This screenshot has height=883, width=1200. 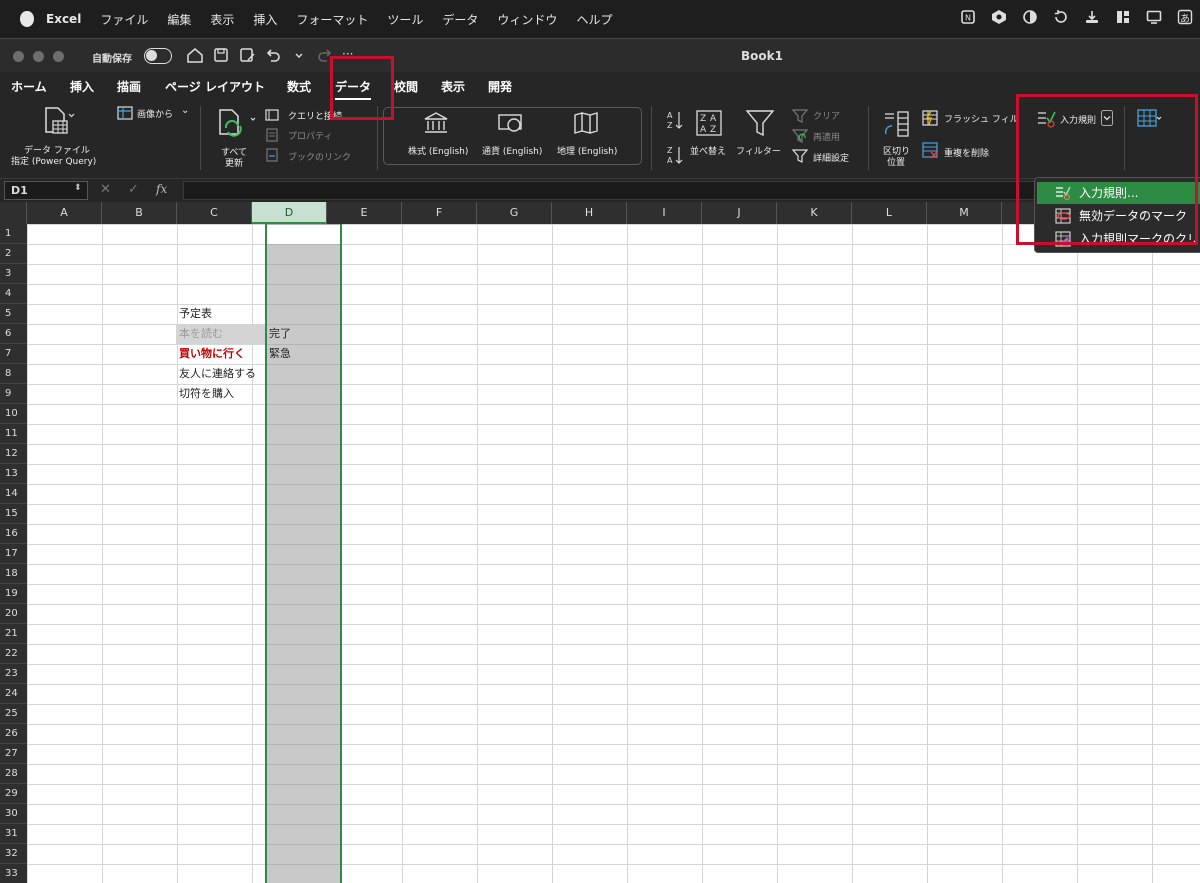 What do you see at coordinates (247, 57) in the screenshot?
I see `save-as-icon` at bounding box center [247, 57].